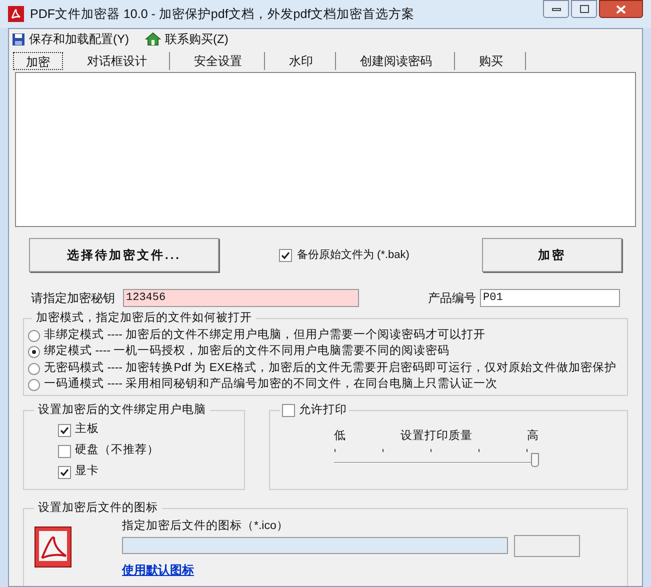  I want to click on pdf-logo-icon, so click(16, 14).